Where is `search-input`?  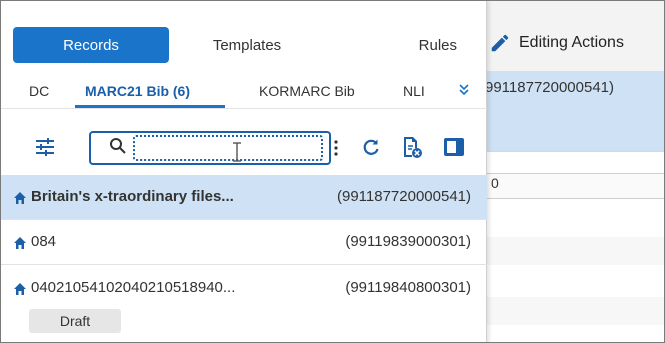 search-input is located at coordinates (228, 148).